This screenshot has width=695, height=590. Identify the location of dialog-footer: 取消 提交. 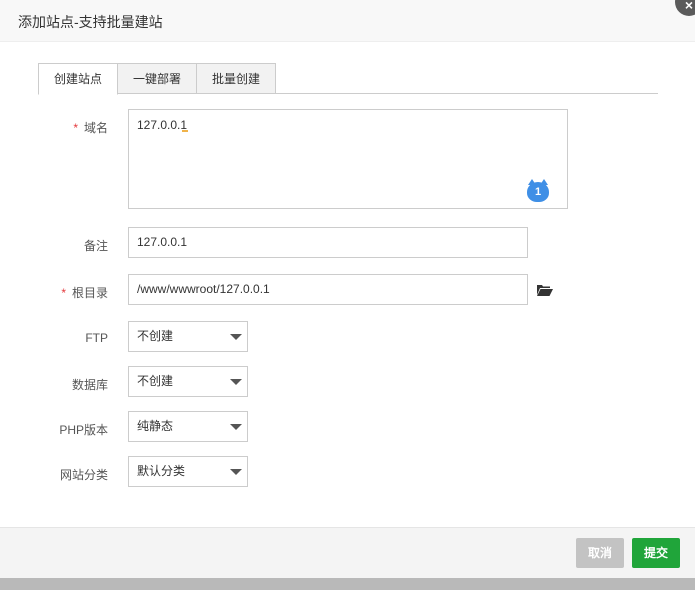
(347, 552).